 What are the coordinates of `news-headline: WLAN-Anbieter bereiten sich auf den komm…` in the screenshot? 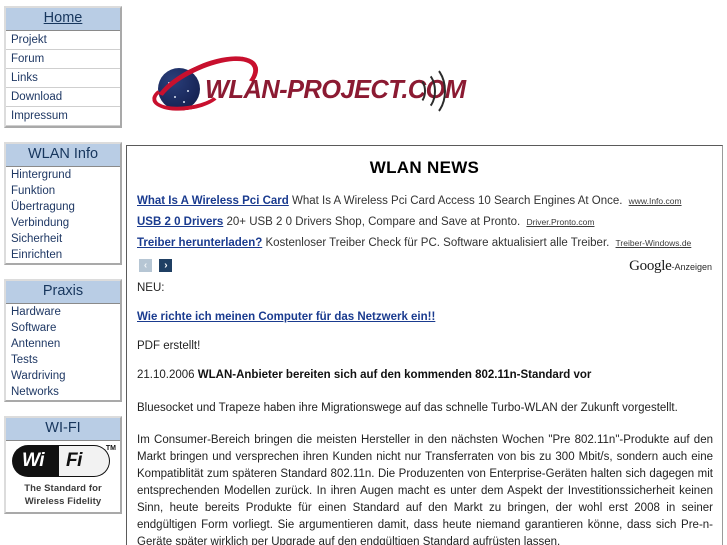 It's located at (394, 375).